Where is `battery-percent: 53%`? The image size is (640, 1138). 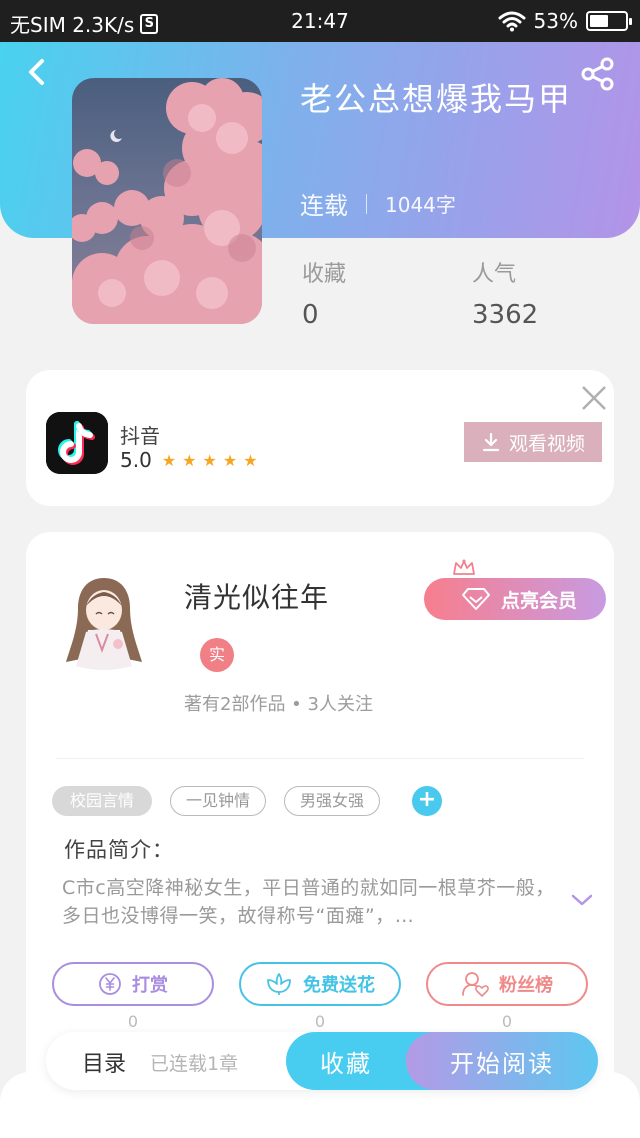
battery-percent: 53% is located at coordinates (555, 21).